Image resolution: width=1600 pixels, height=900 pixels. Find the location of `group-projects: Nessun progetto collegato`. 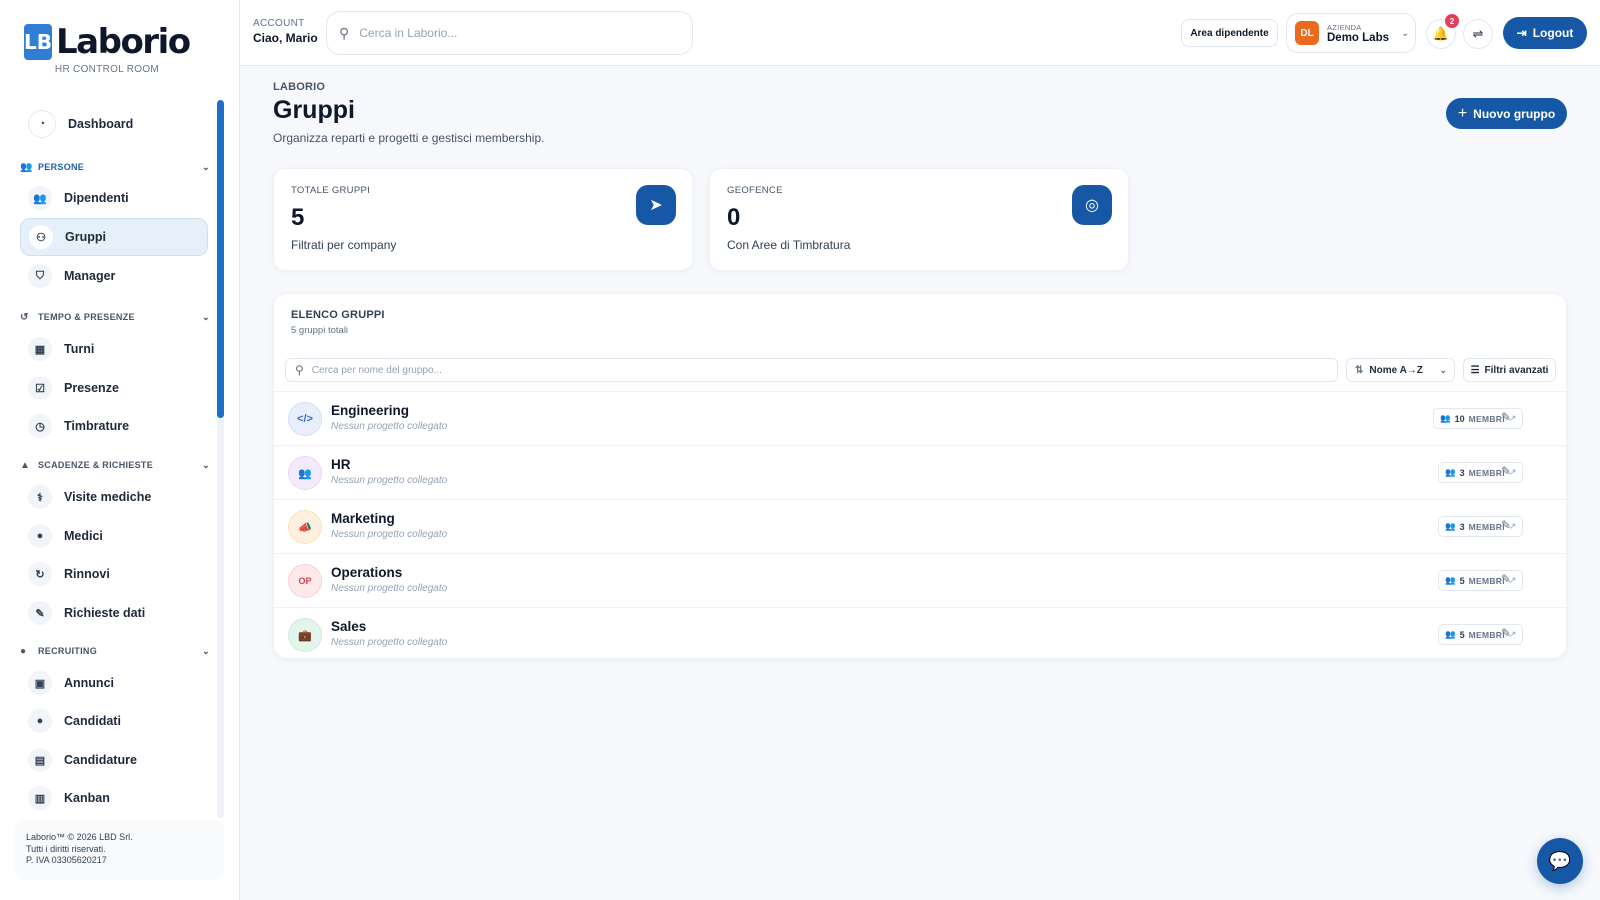

group-projects: Nessun progetto collegato is located at coordinates (389, 534).